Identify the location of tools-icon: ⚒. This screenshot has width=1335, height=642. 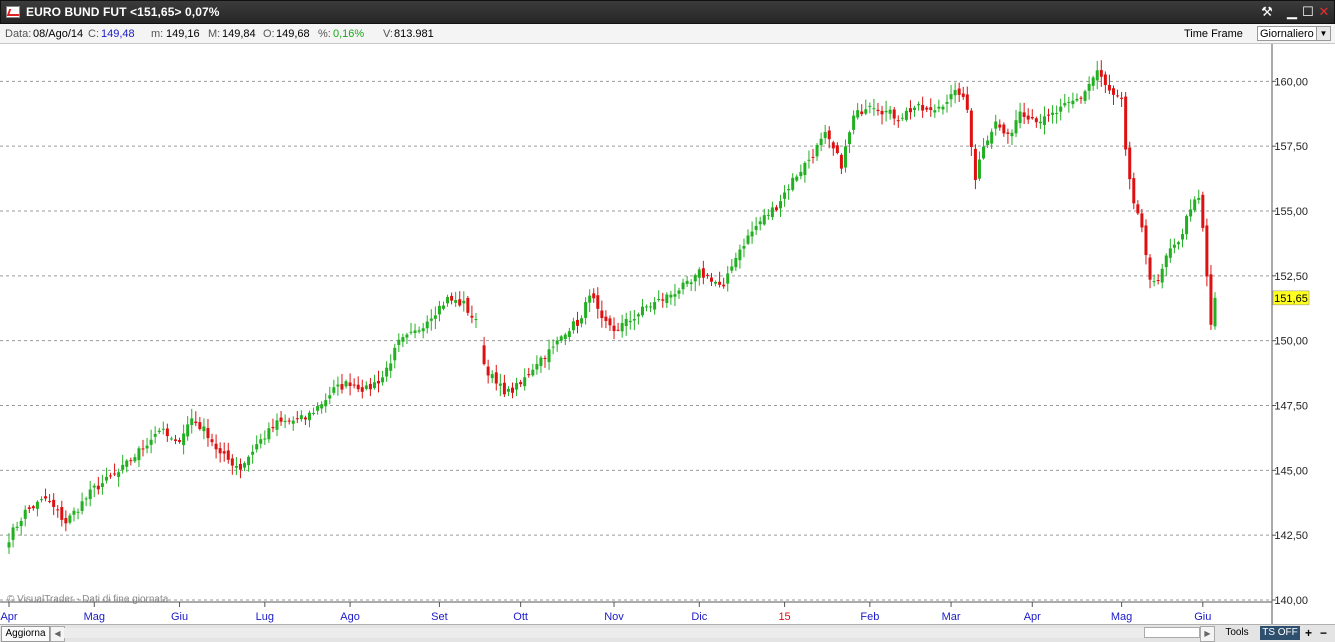
(1267, 12).